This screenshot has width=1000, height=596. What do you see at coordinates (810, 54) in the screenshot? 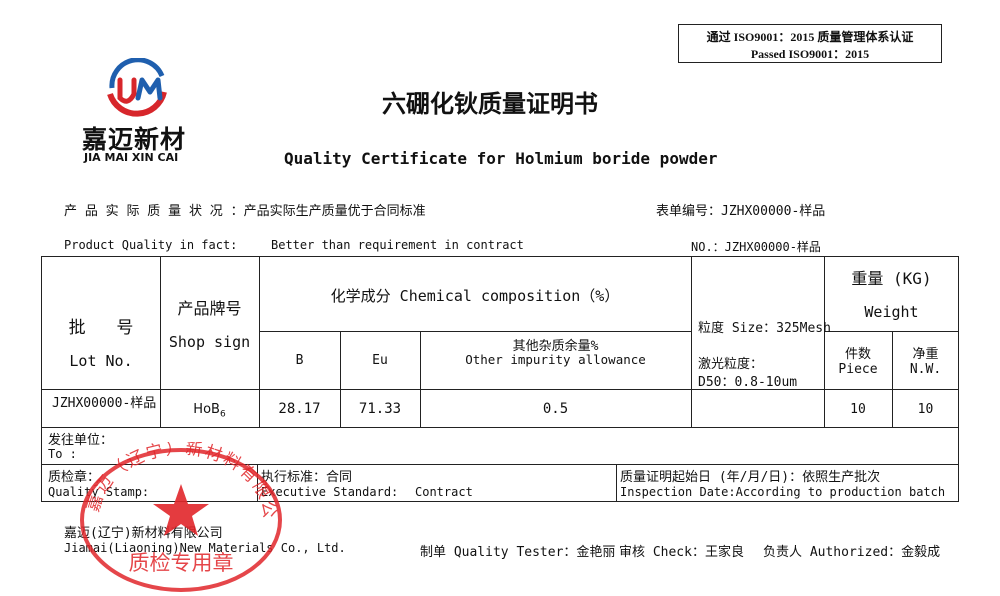
I see `iso-line-en: Passed ISO9001：2015` at bounding box center [810, 54].